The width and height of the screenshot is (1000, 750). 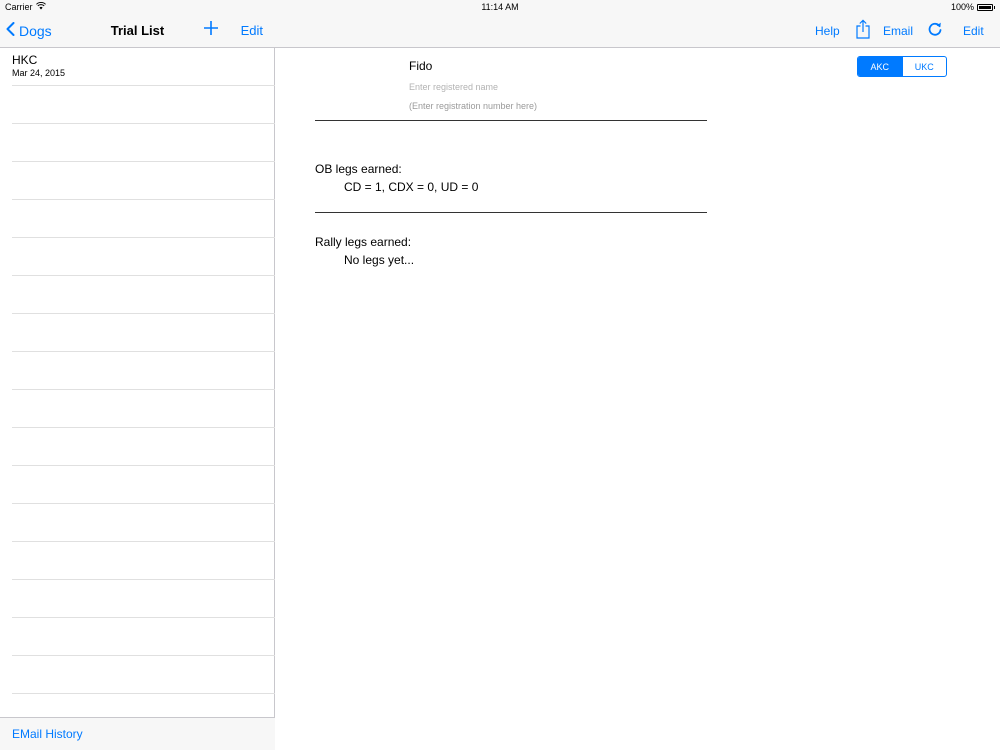 I want to click on edit-dog-button: Edit, so click(x=973, y=31).